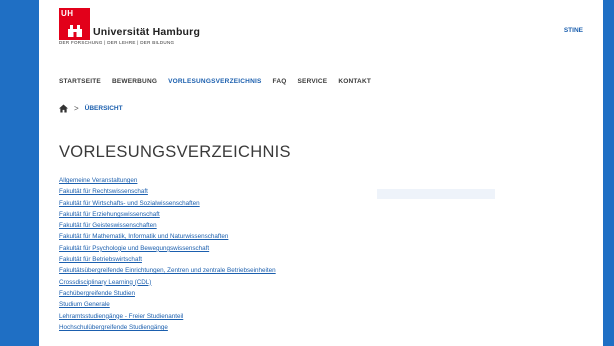 The image size is (614, 346). Describe the element at coordinates (354, 81) in the screenshot. I see `nav-item-kontakt: KONTAKT` at that location.